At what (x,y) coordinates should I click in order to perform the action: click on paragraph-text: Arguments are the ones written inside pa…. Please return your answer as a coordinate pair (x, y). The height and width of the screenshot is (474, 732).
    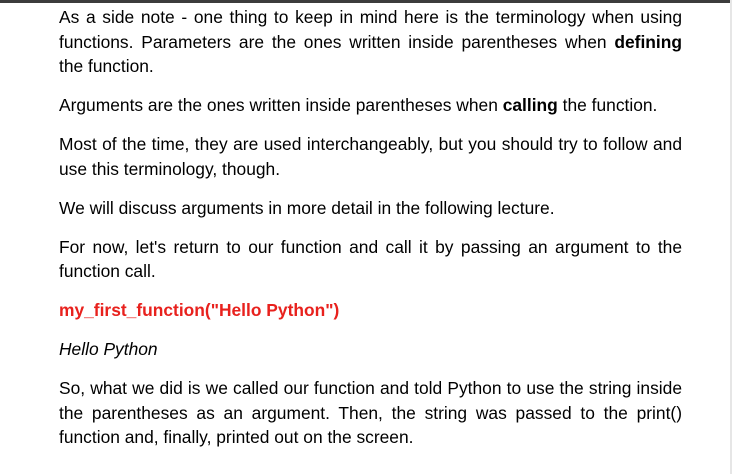
    Looking at the image, I should click on (281, 105).